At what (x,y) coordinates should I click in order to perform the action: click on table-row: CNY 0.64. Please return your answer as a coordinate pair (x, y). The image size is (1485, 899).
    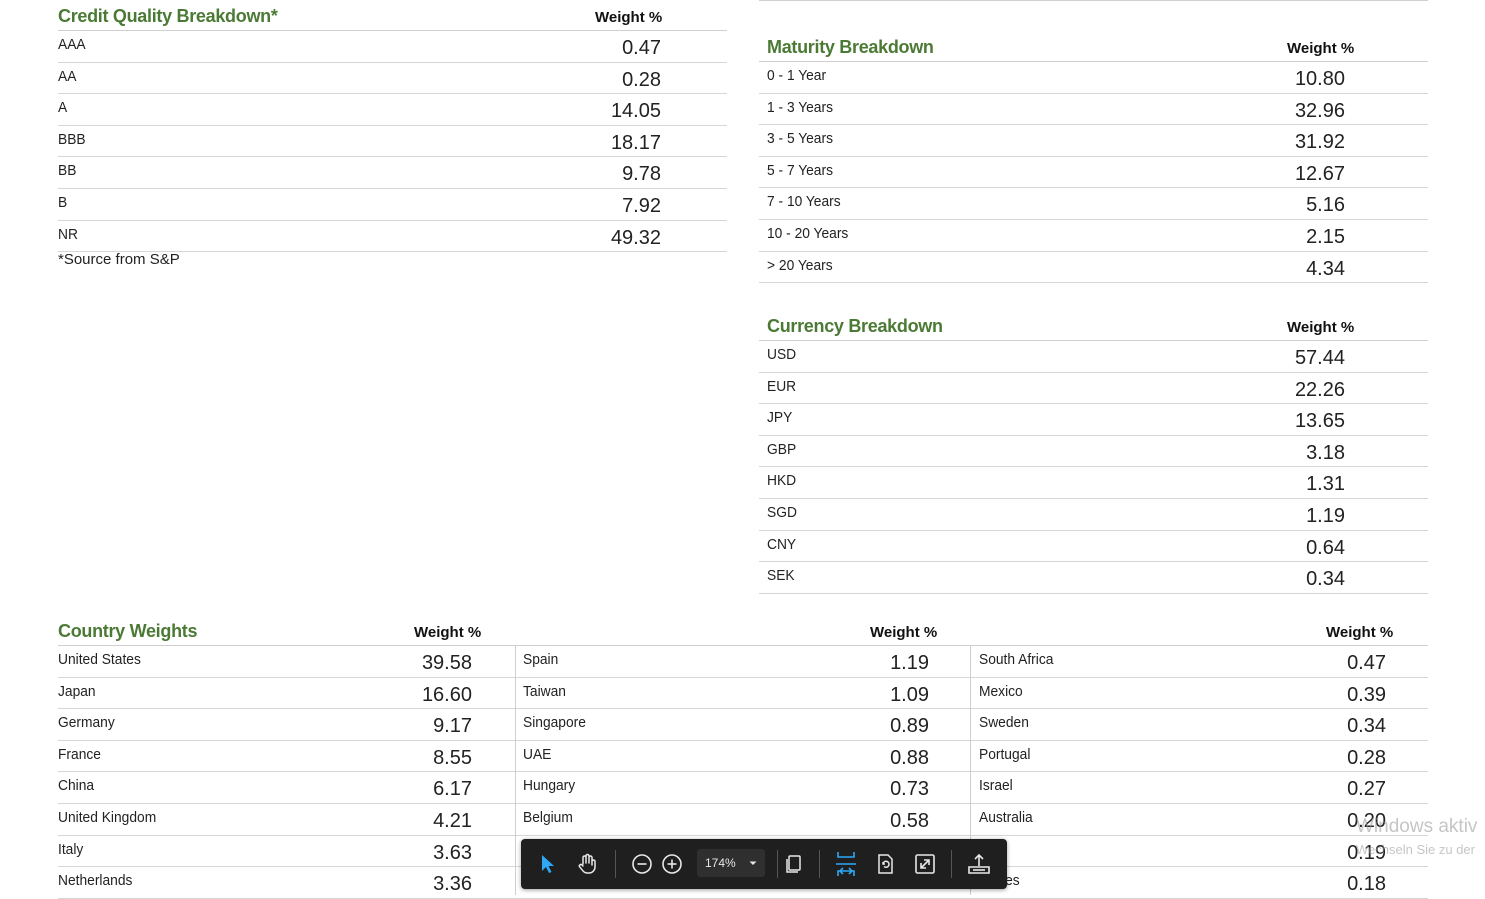
    Looking at the image, I should click on (1093, 547).